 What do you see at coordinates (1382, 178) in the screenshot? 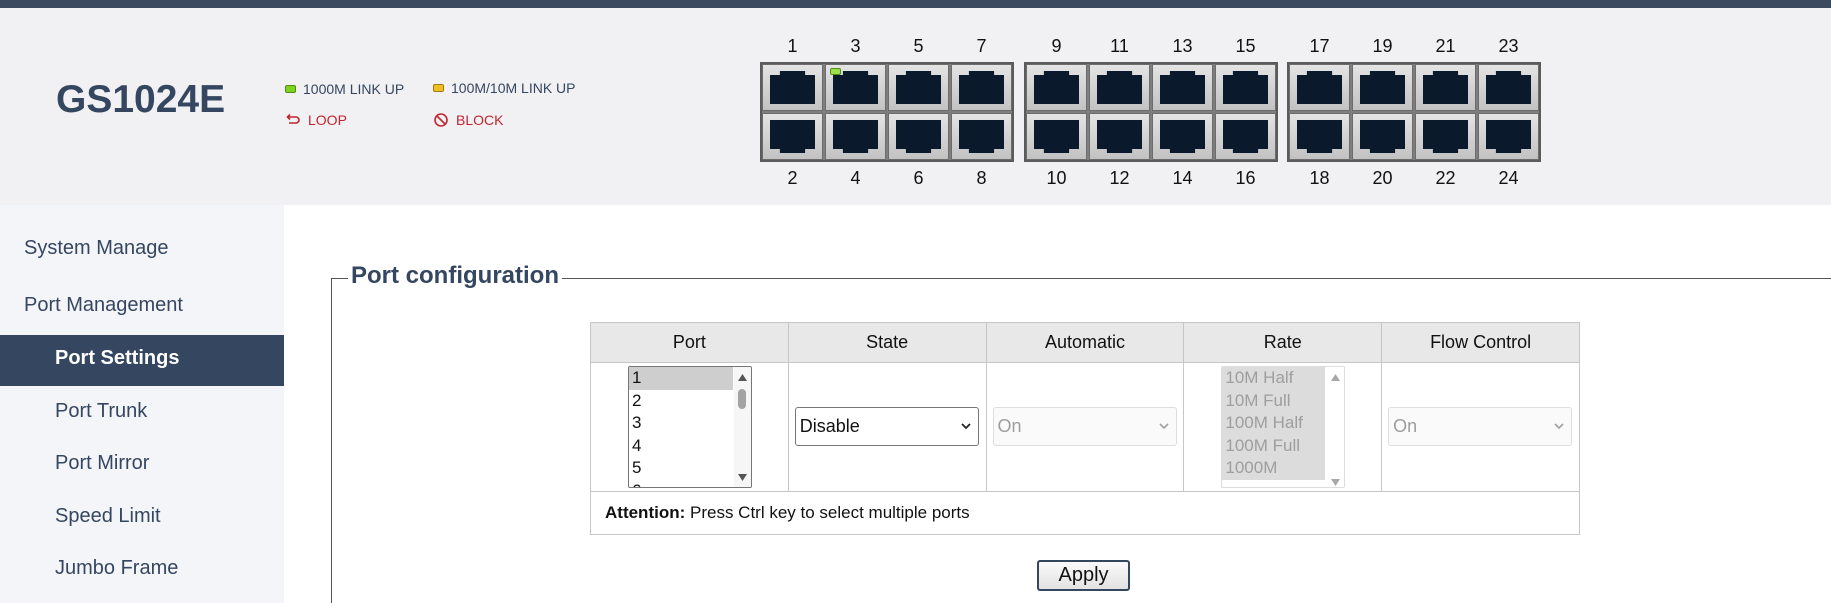
I see `port-number-label: 20` at bounding box center [1382, 178].